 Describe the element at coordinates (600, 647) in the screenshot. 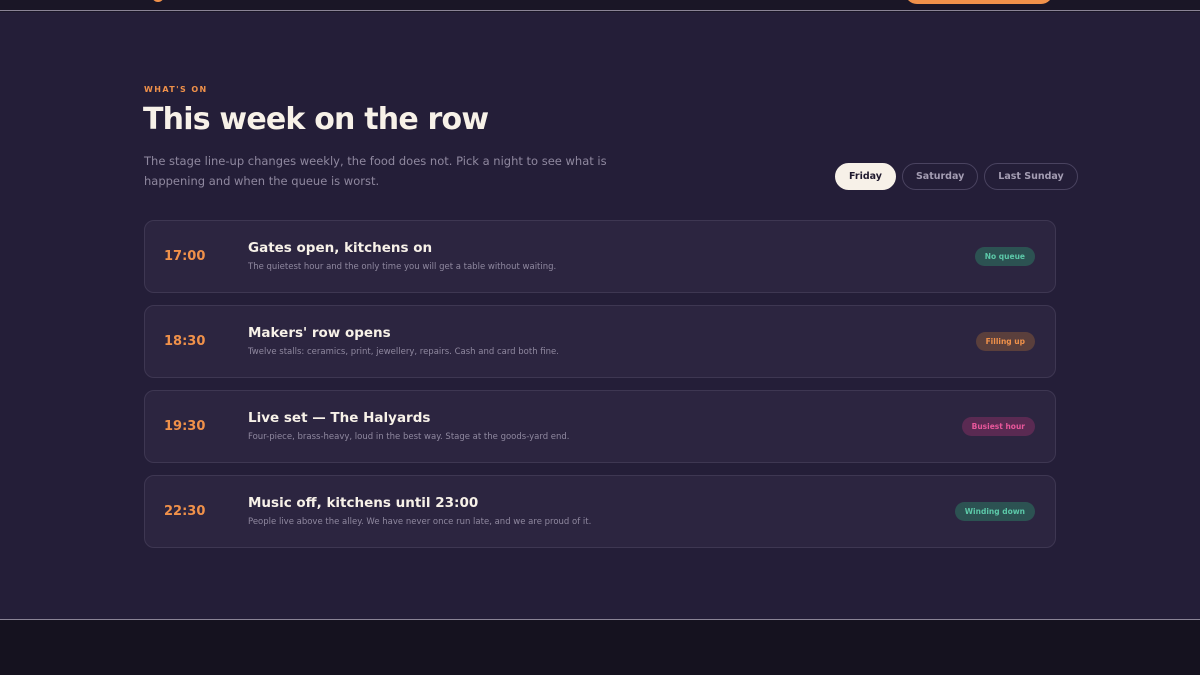

I see `site-footer` at that location.